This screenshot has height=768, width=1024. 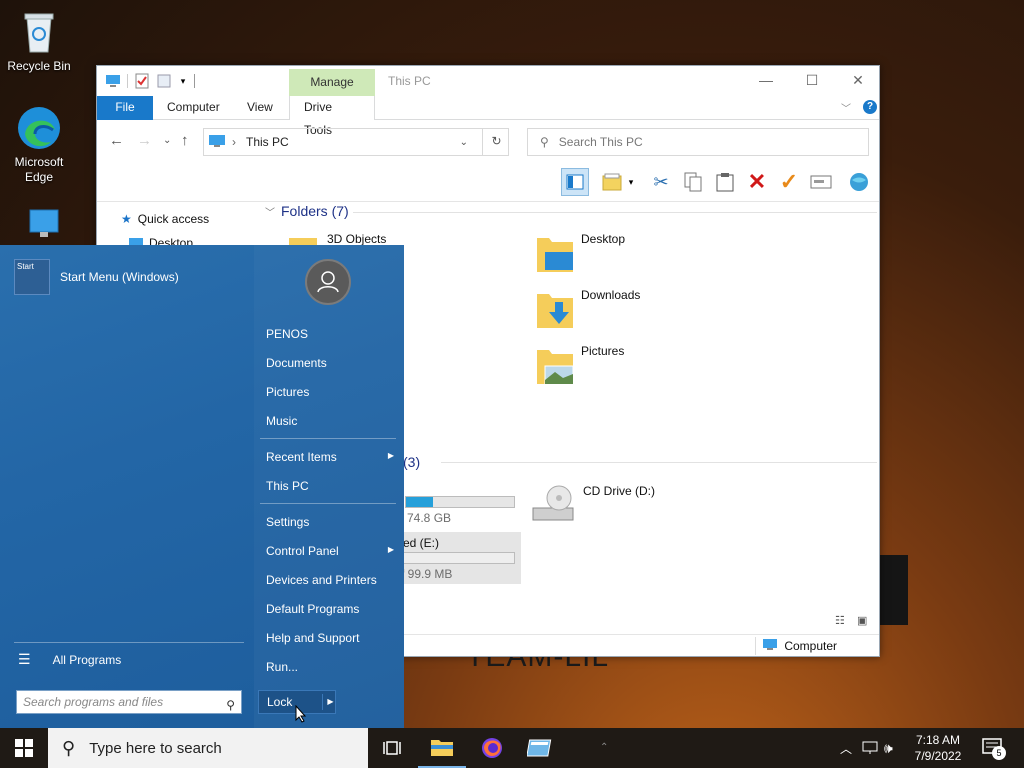 What do you see at coordinates (858, 81) in the screenshot?
I see `close-button: ✕` at bounding box center [858, 81].